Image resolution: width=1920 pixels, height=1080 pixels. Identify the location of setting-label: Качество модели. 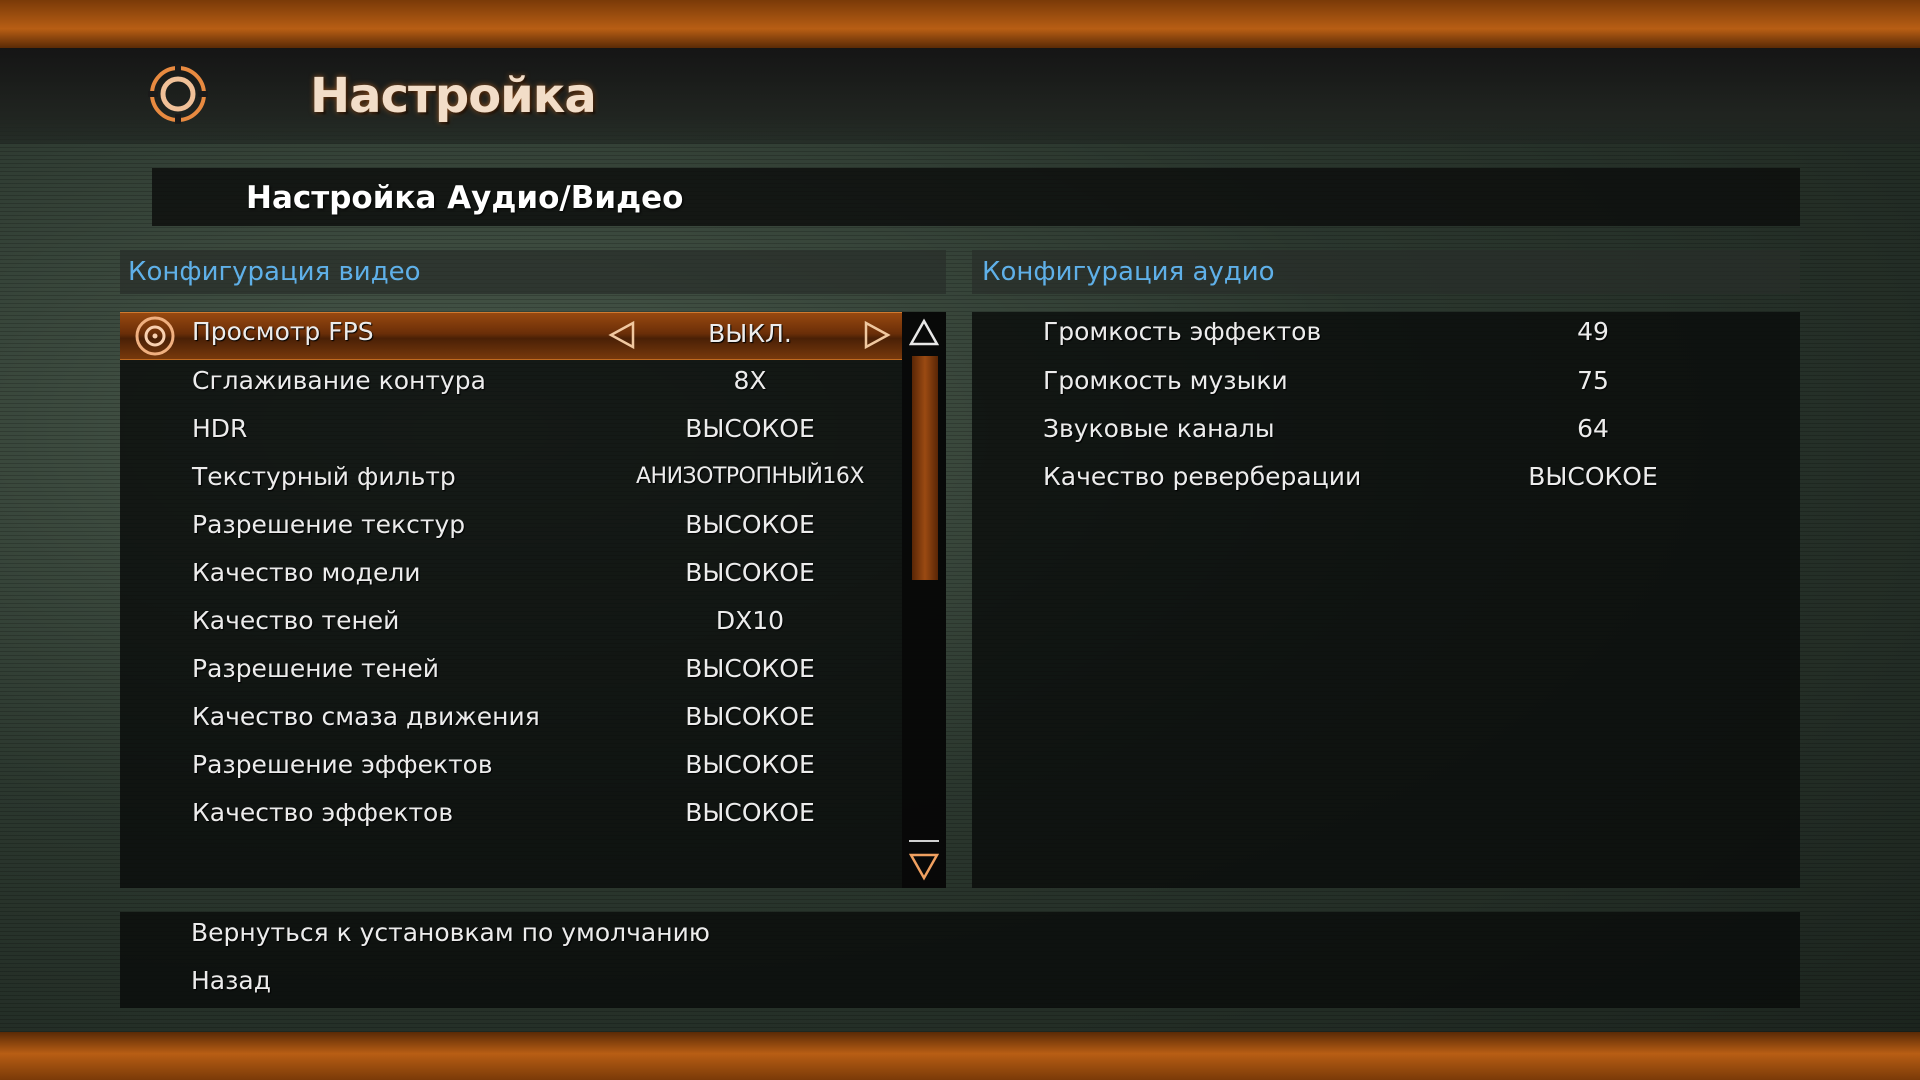
(306, 572).